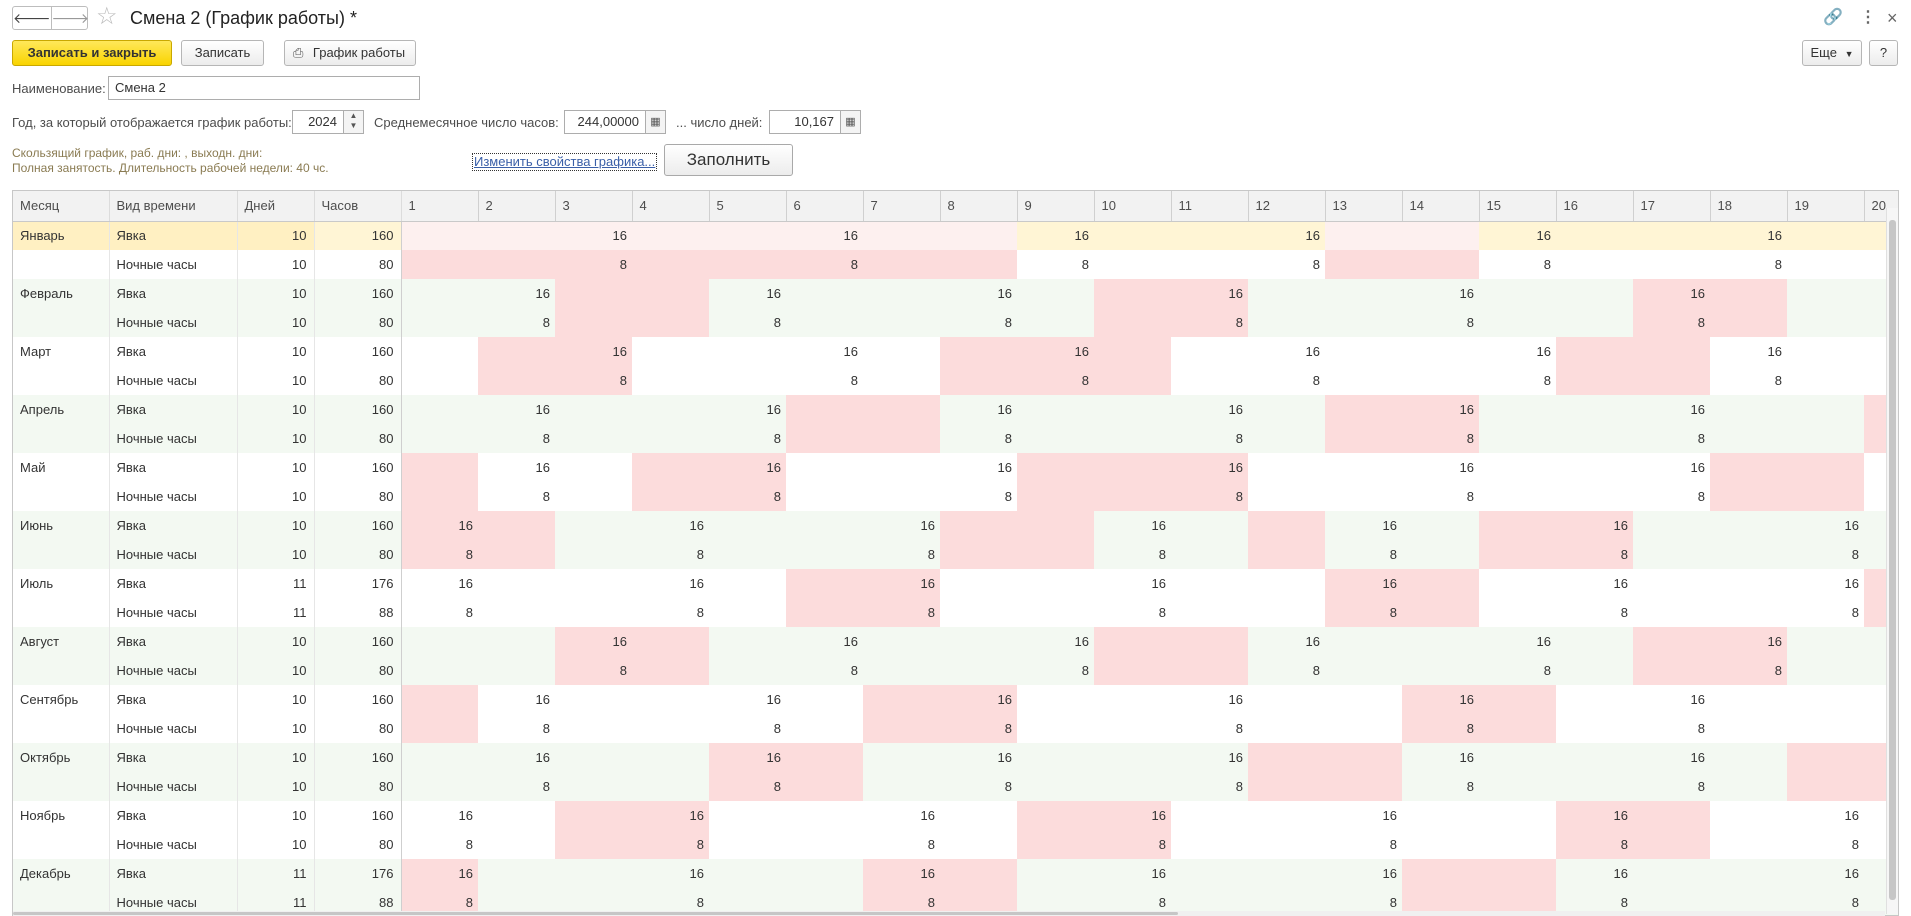 The height and width of the screenshot is (916, 1911). I want to click on table-row: Июль Явка 11 176 16 16 16 16 16 16 16, so click(955, 583).